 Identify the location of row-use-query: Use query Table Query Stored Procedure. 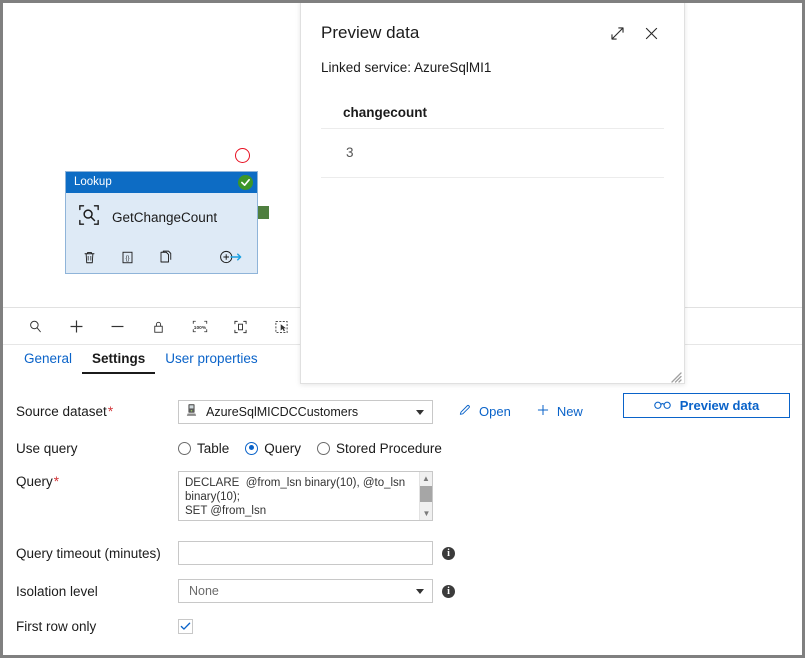
(402, 448).